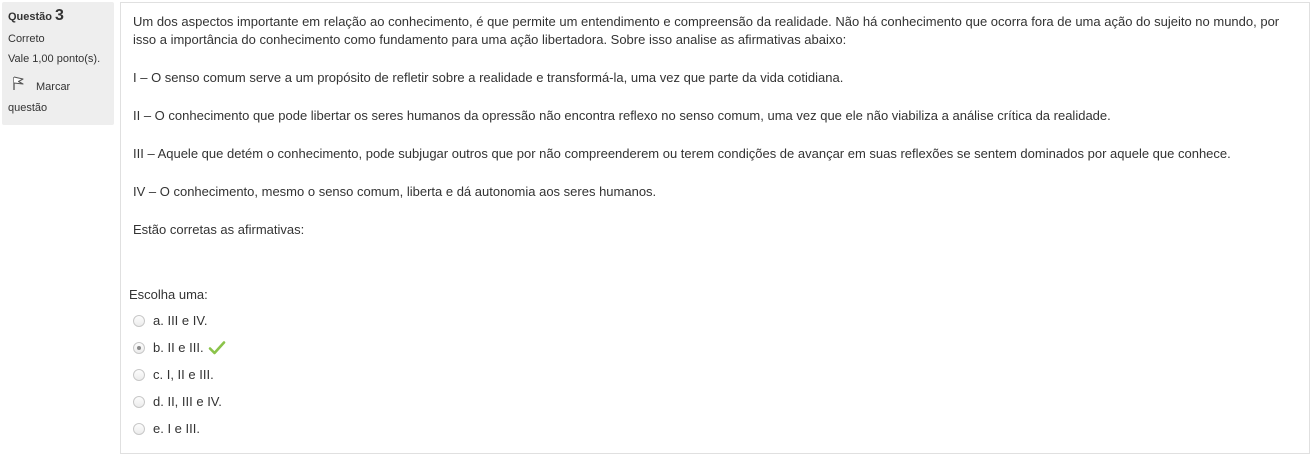 The image size is (1314, 457). Describe the element at coordinates (18, 83) in the screenshot. I see `flag-icon` at that location.